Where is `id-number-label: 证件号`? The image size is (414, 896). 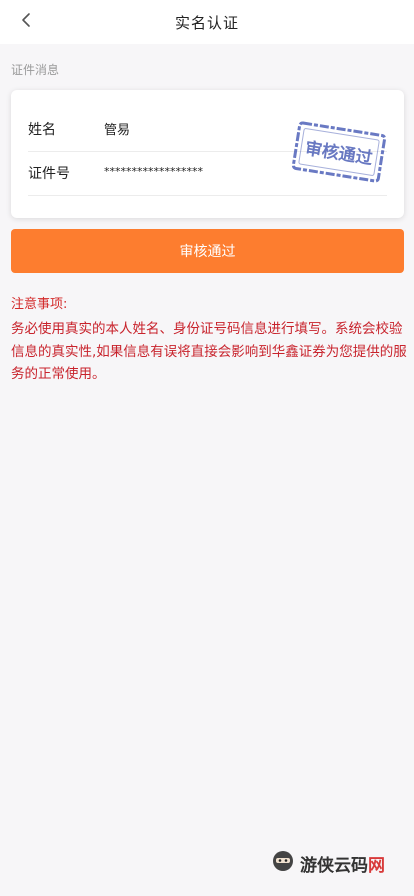
id-number-label: 证件号 is located at coordinates (49, 174).